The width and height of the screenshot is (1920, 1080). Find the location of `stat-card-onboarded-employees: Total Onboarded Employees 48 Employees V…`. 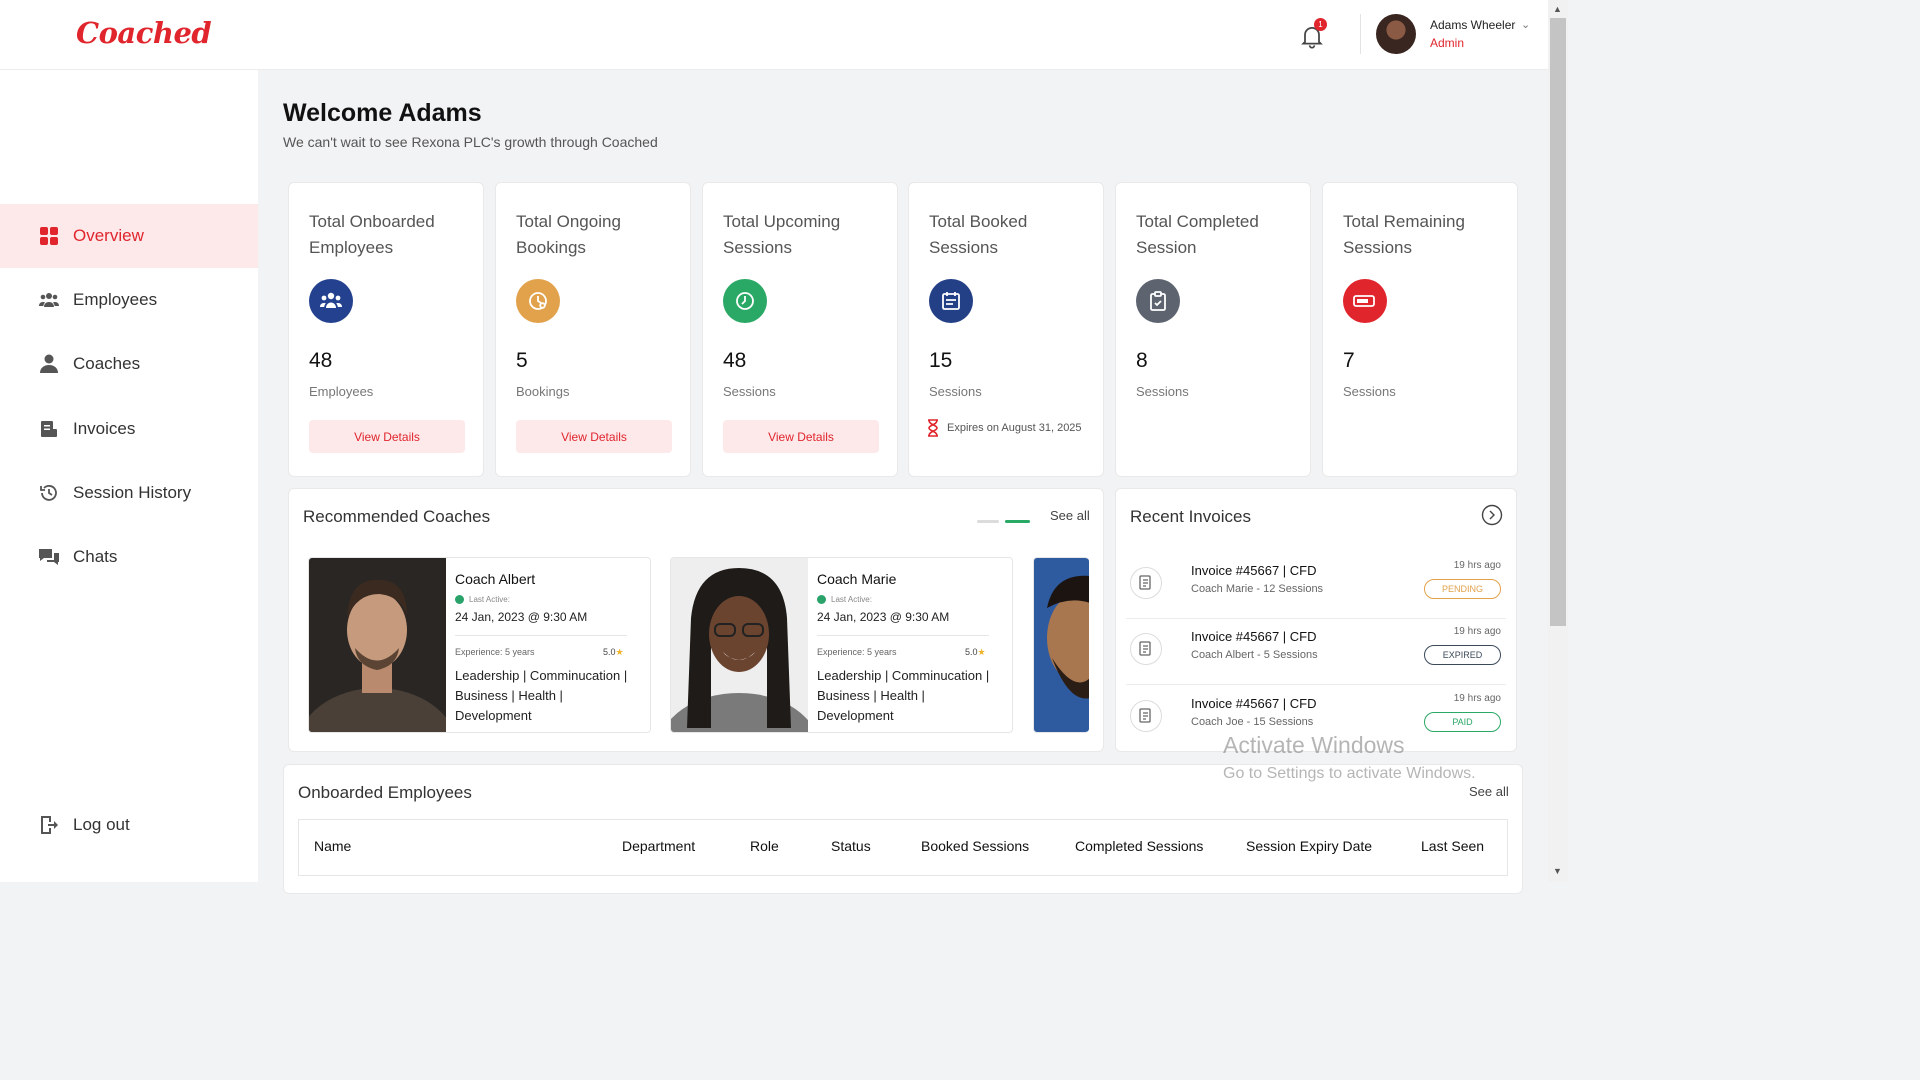

stat-card-onboarded-employees: Total Onboarded Employees 48 Employees V… is located at coordinates (386, 329).